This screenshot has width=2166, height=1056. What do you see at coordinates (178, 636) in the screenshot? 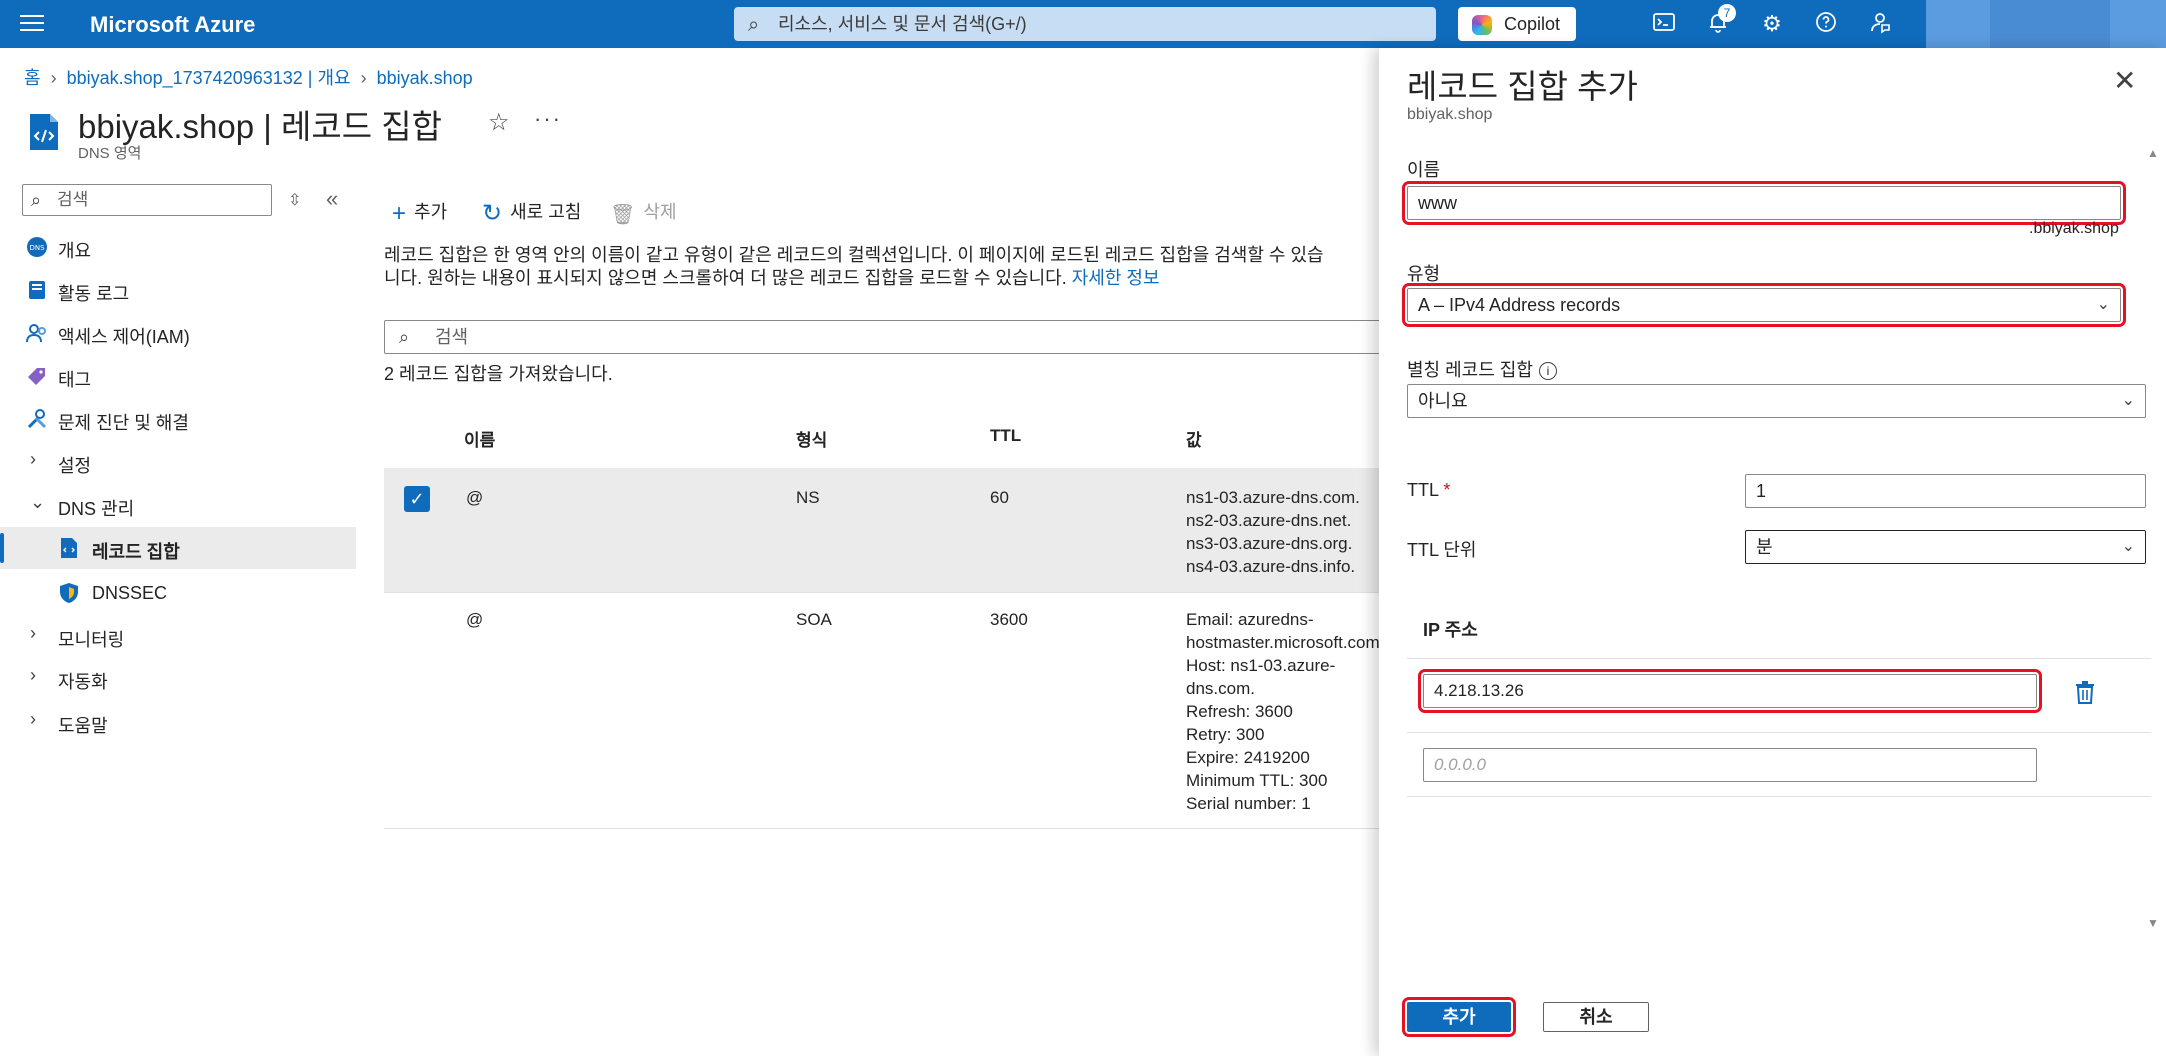
I see `sidebar-item-monitoring: › 모니터링` at bounding box center [178, 636].